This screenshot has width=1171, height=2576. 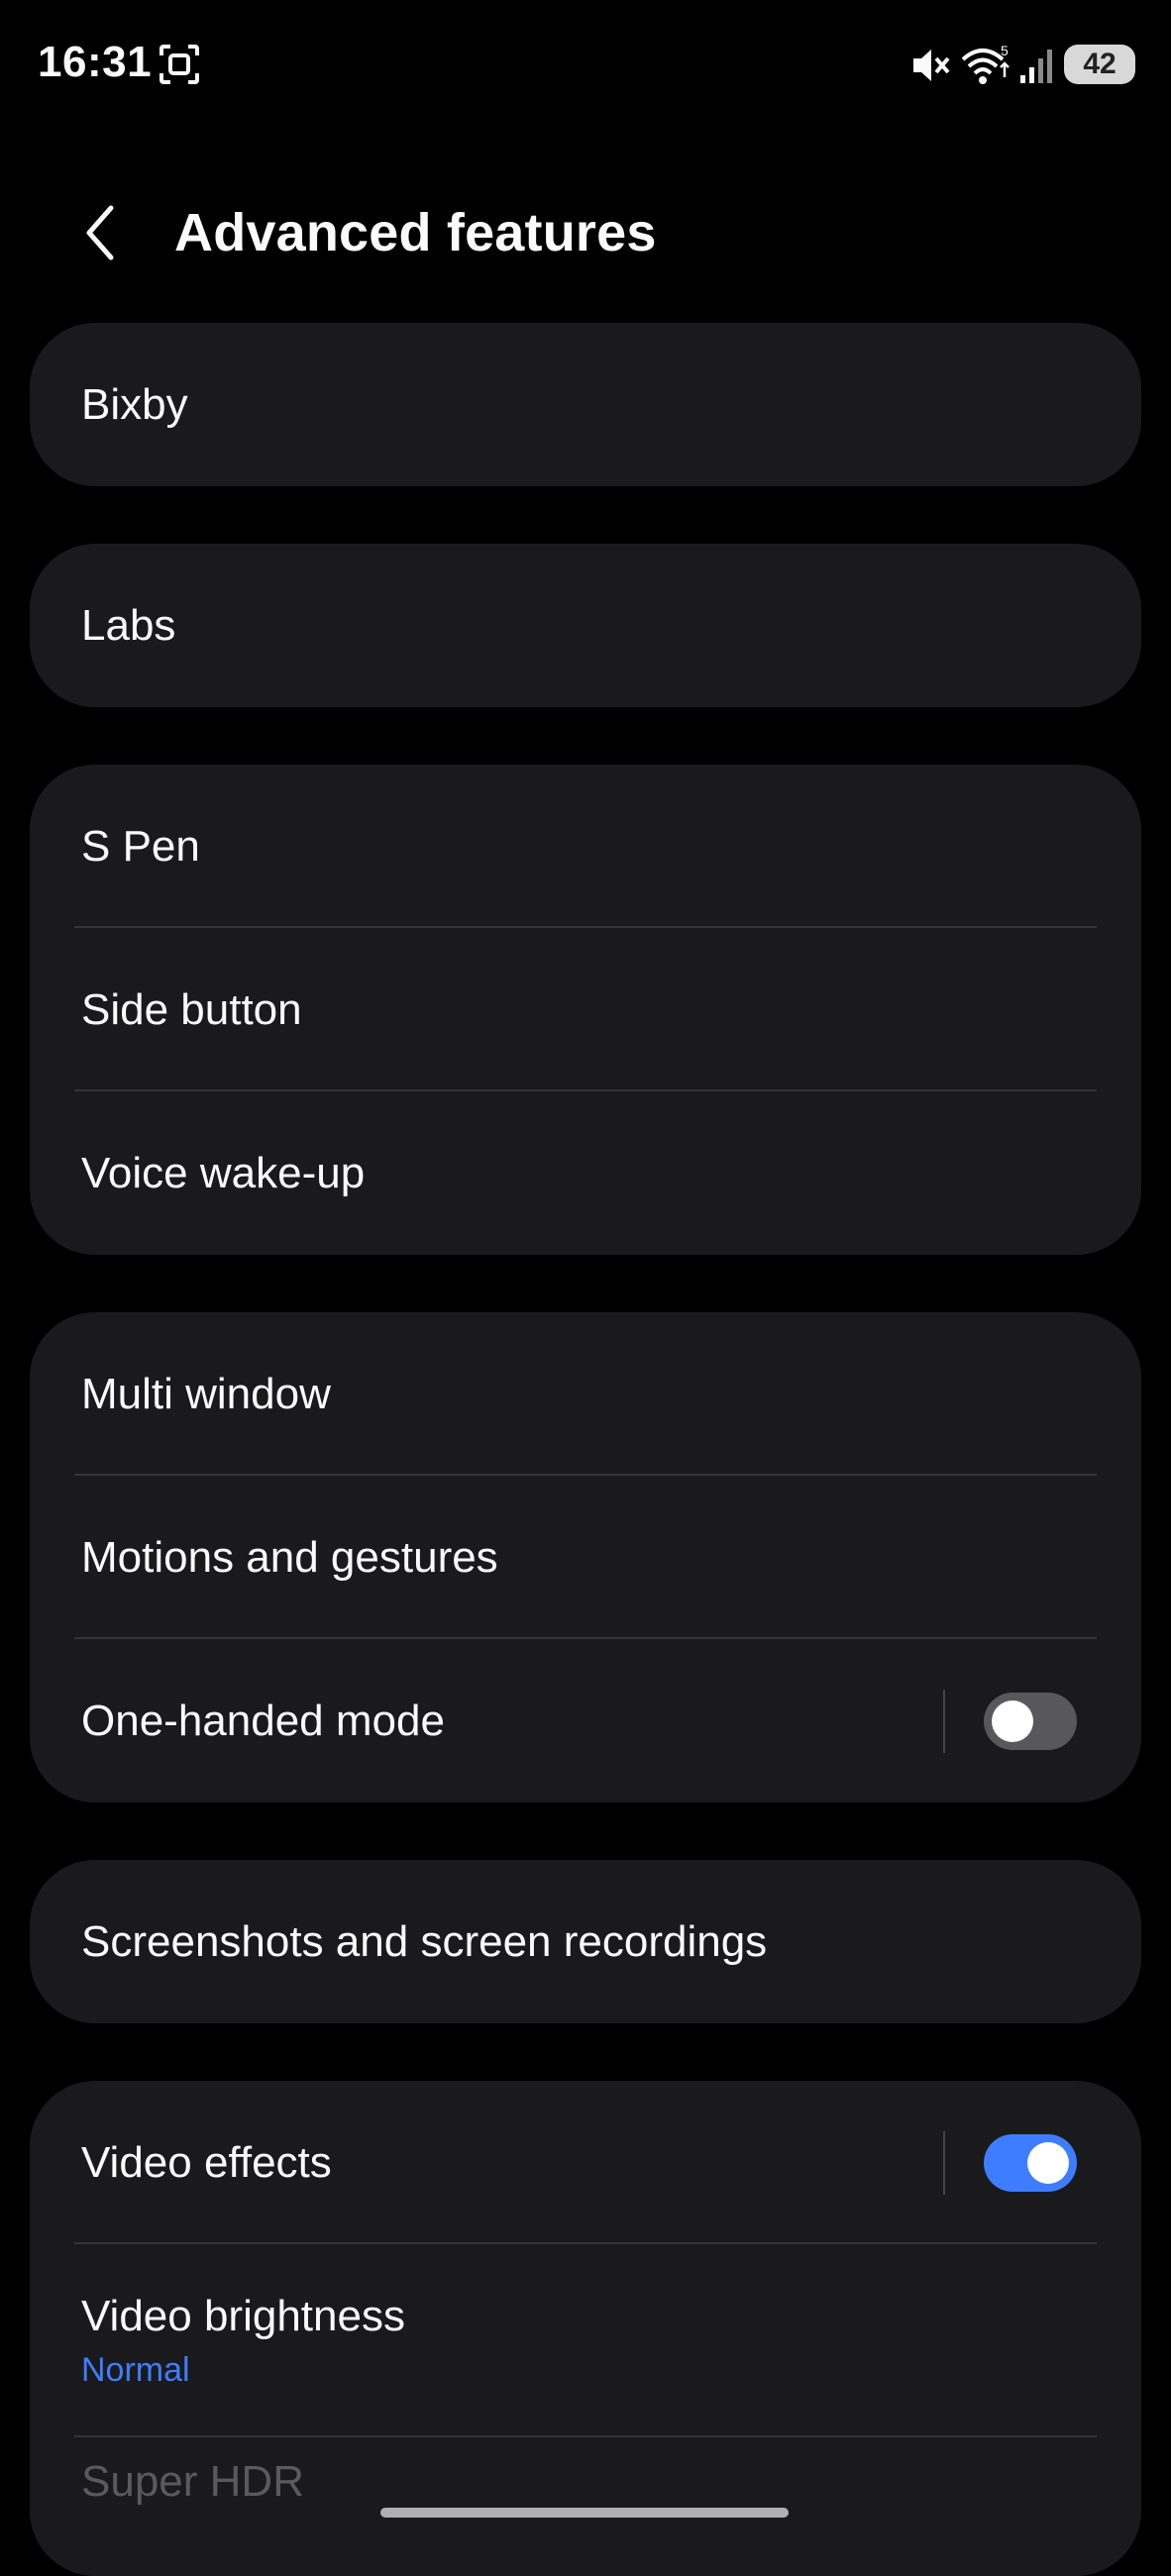 I want to click on setting-s-pen: S Pen, so click(x=585, y=846).